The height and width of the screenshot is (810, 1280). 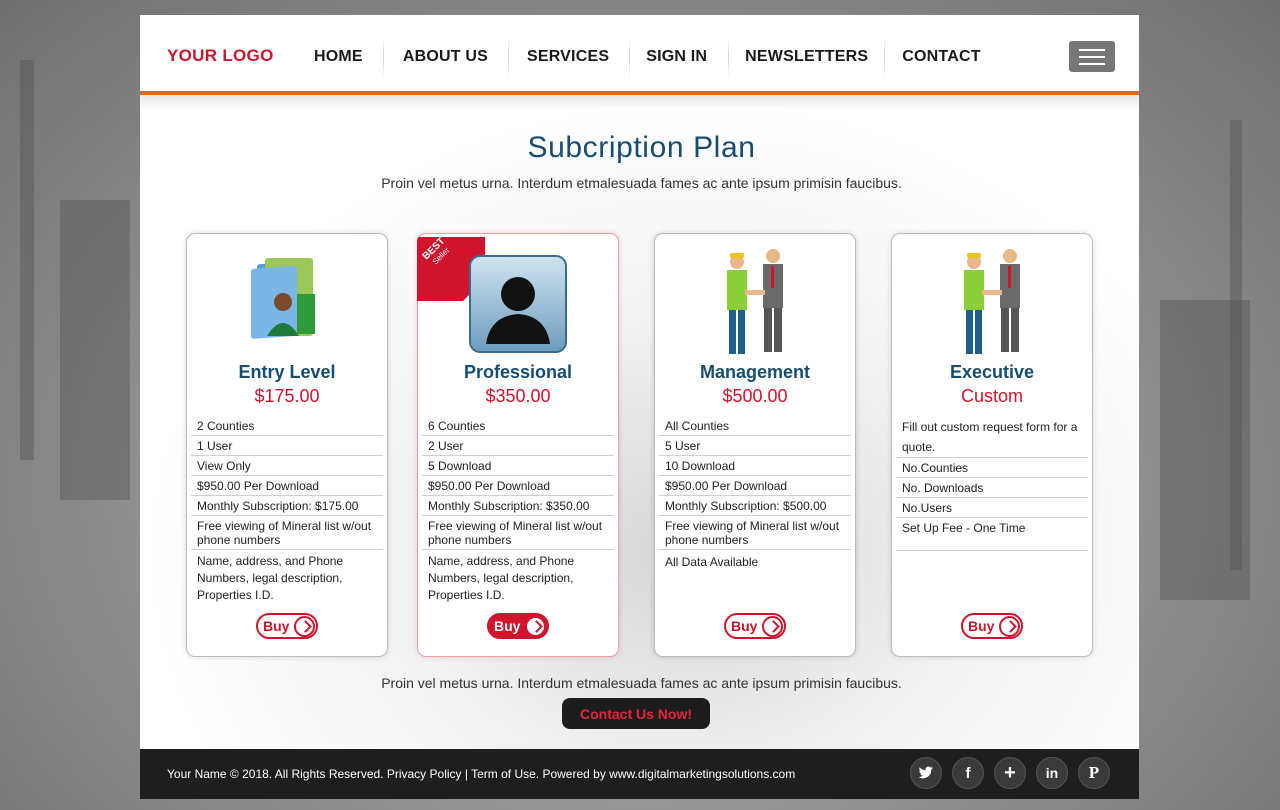 I want to click on plan-feature: Monthly Subscription: $350.00, so click(x=518, y=506).